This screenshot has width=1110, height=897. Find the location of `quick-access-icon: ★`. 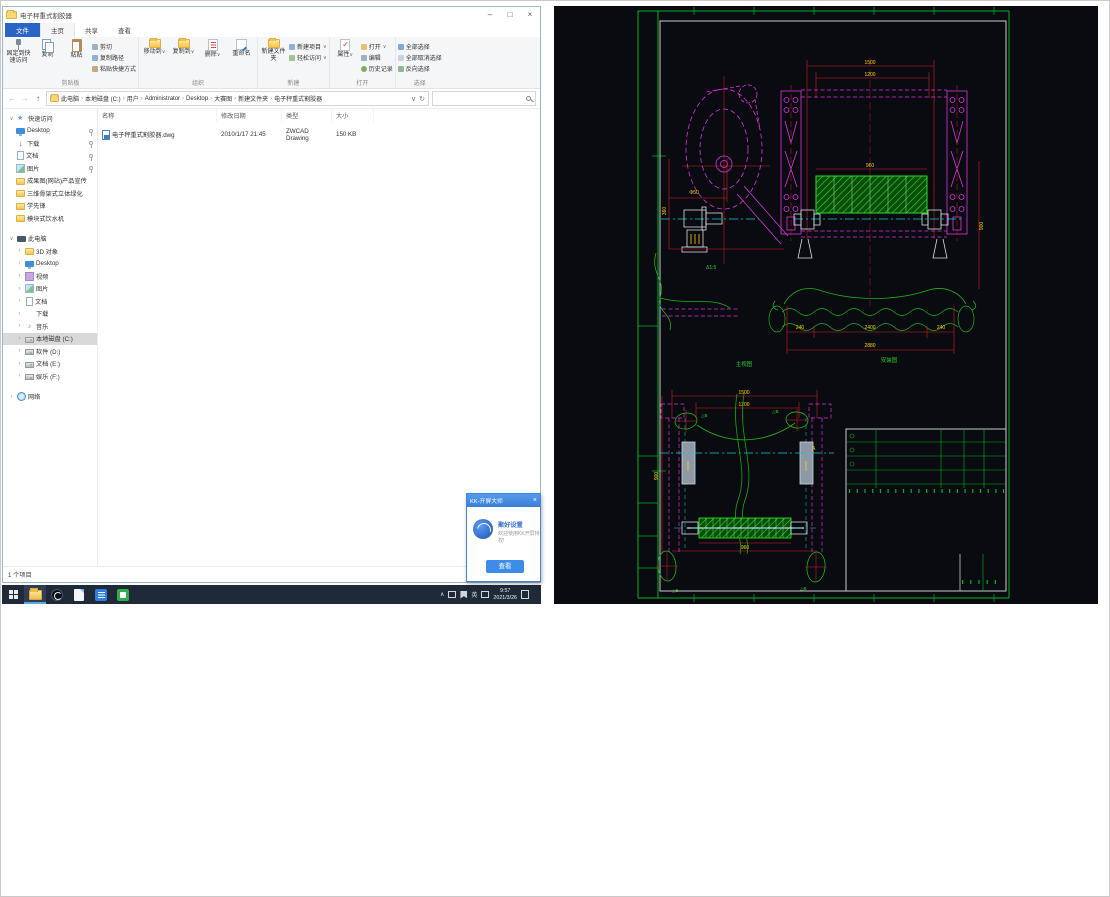

quick-access-icon: ★ is located at coordinates (20, 118).